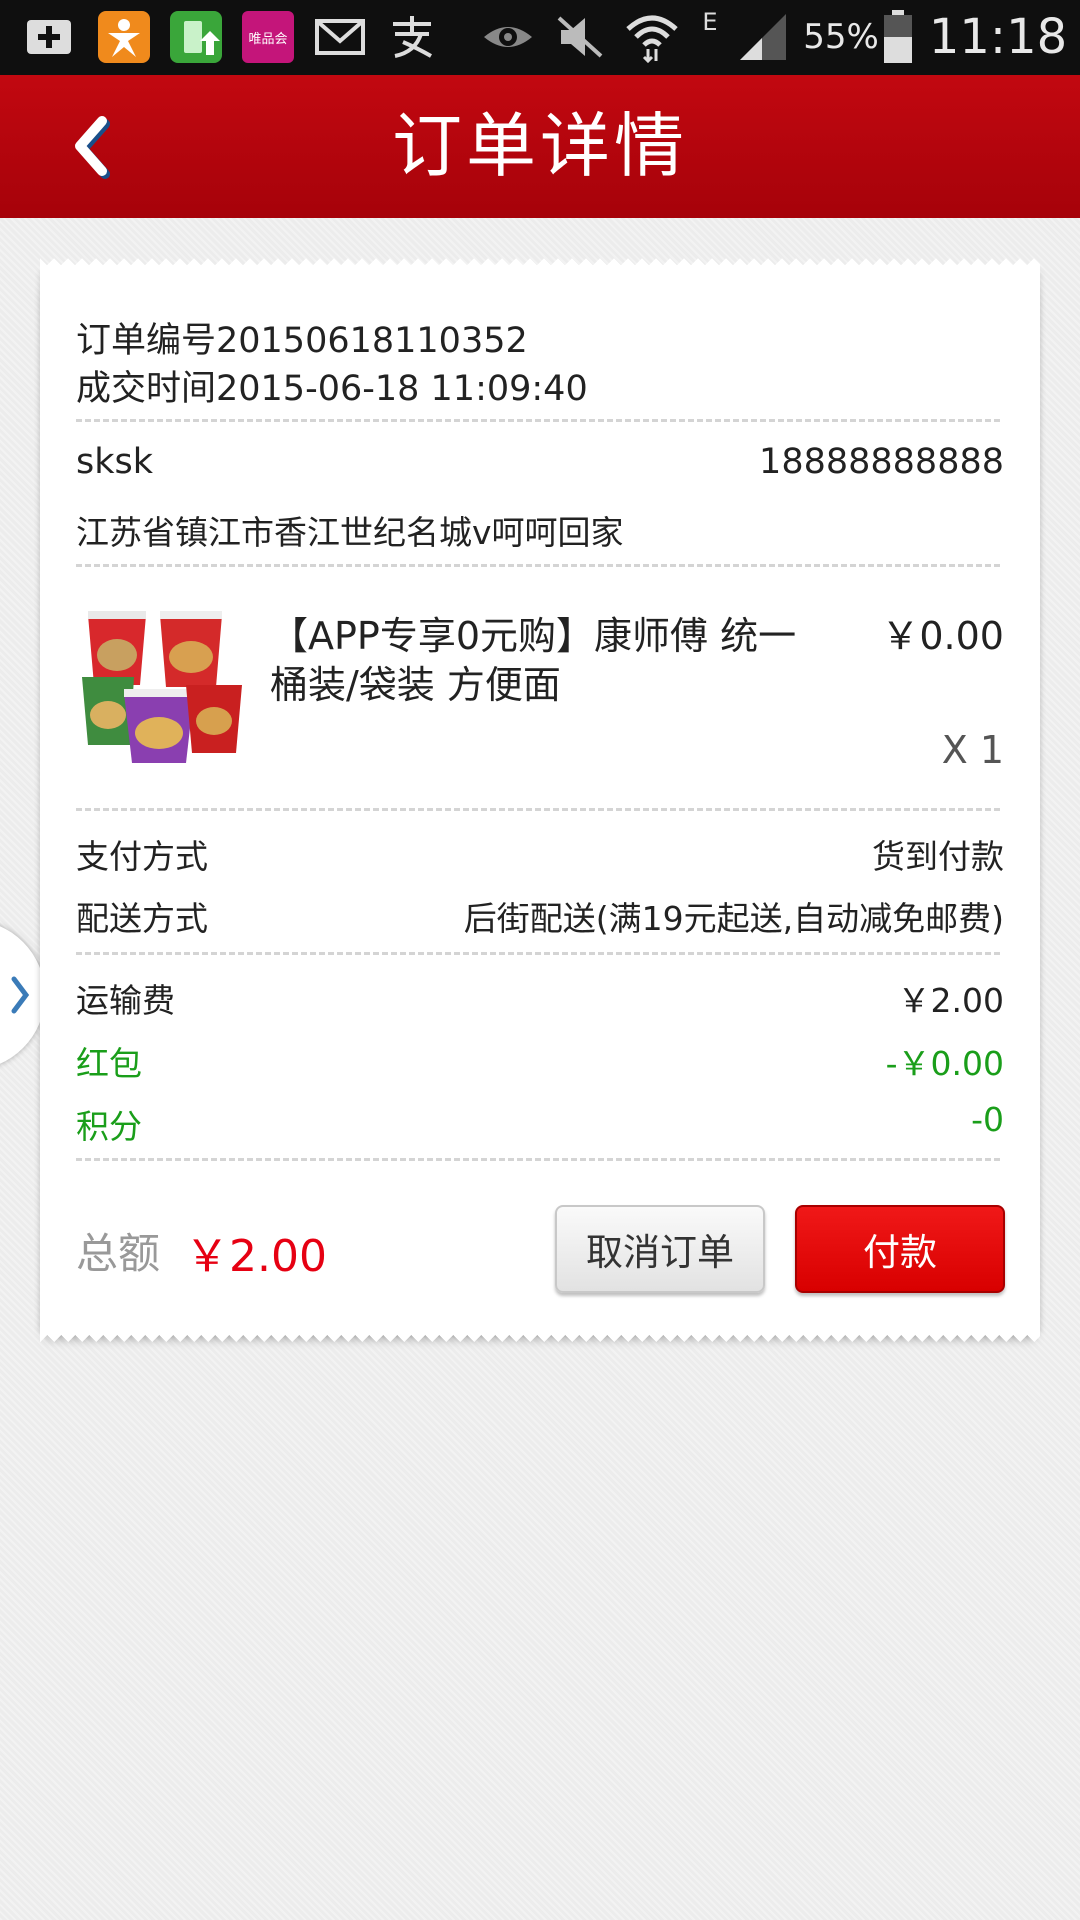  Describe the element at coordinates (540, 37) in the screenshot. I see `status-bar: 唯品会 E 55% 11:18` at that location.